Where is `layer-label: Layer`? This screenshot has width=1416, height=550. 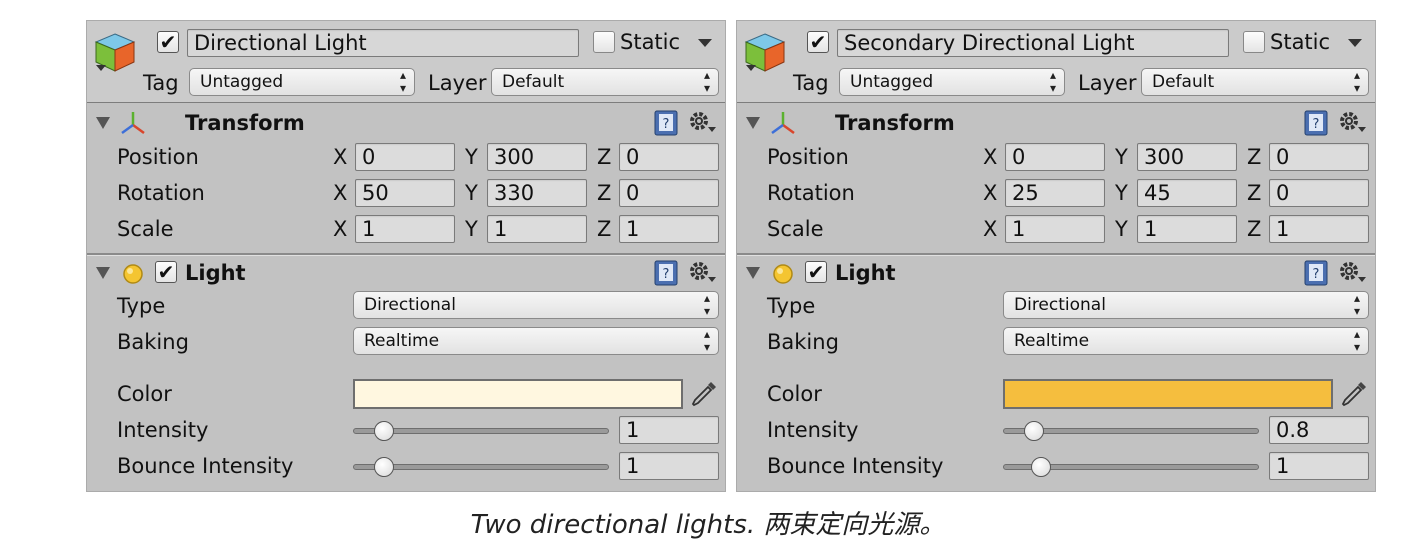 layer-label: Layer is located at coordinates (1107, 83).